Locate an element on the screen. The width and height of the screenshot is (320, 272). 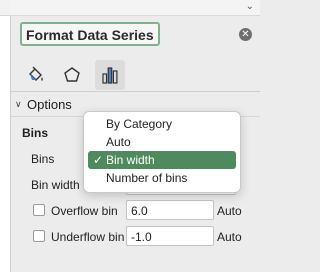
pane-title-box: Format Data Series is located at coordinates (90, 34).